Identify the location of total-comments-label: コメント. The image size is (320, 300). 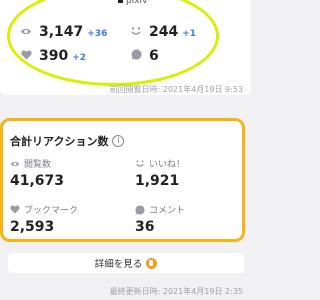
(167, 211).